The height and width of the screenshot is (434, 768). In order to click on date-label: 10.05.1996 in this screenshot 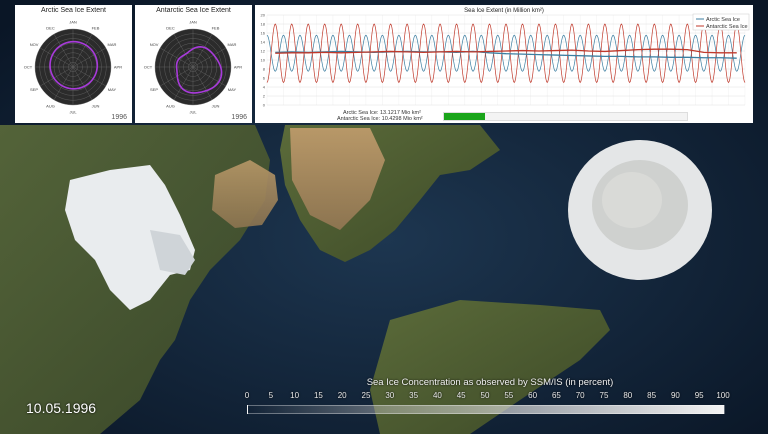, I will do `click(61, 408)`.